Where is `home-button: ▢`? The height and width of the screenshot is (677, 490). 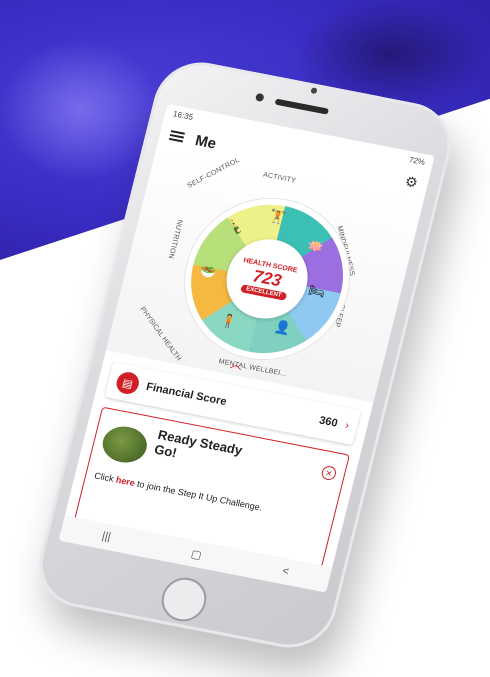 home-button: ▢ is located at coordinates (196, 554).